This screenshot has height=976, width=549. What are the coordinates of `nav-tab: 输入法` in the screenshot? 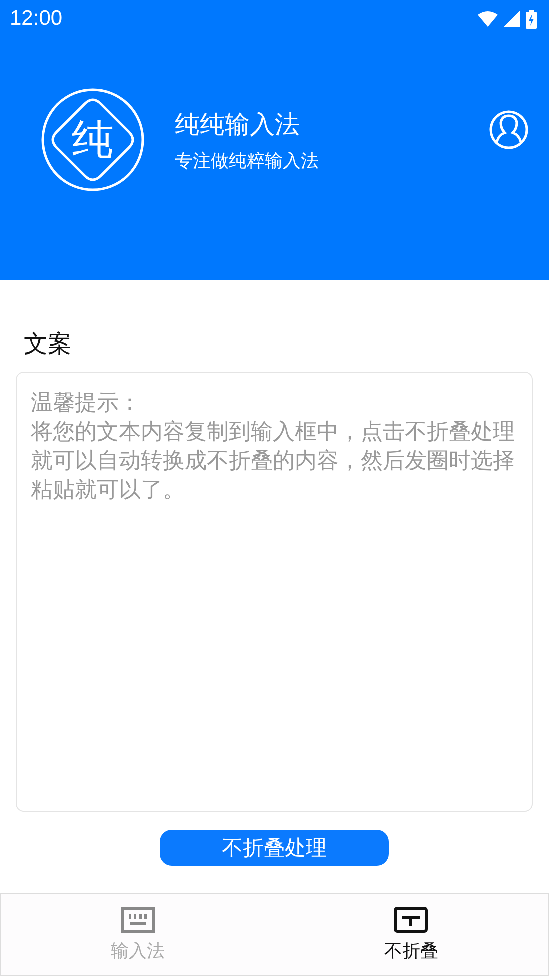 It's located at (137, 934).